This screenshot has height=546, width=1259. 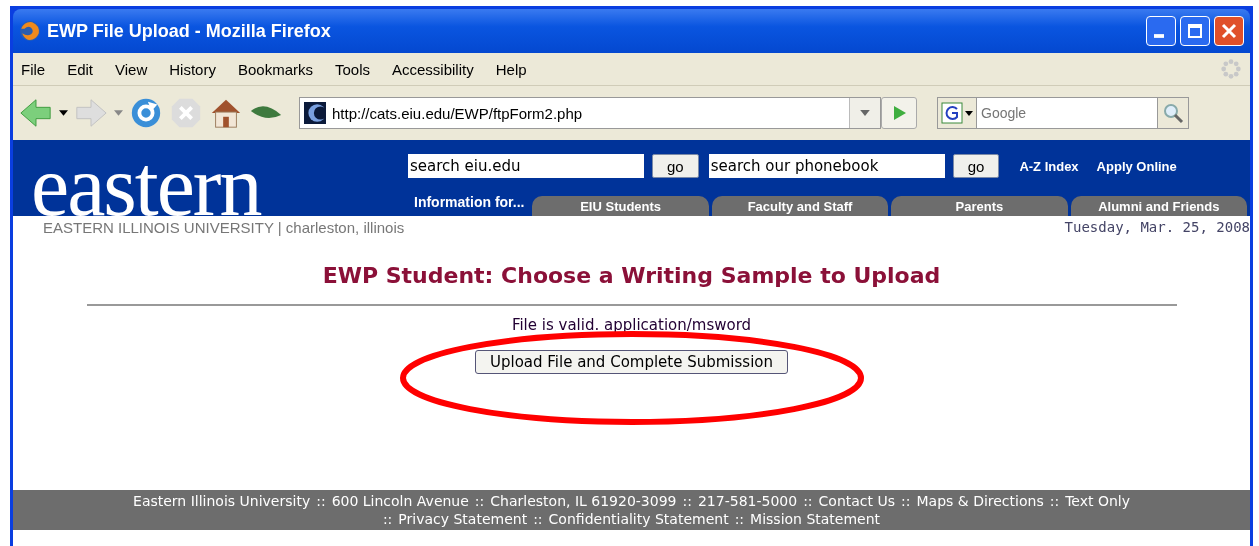 I want to click on minimize-button, so click(x=1161, y=31).